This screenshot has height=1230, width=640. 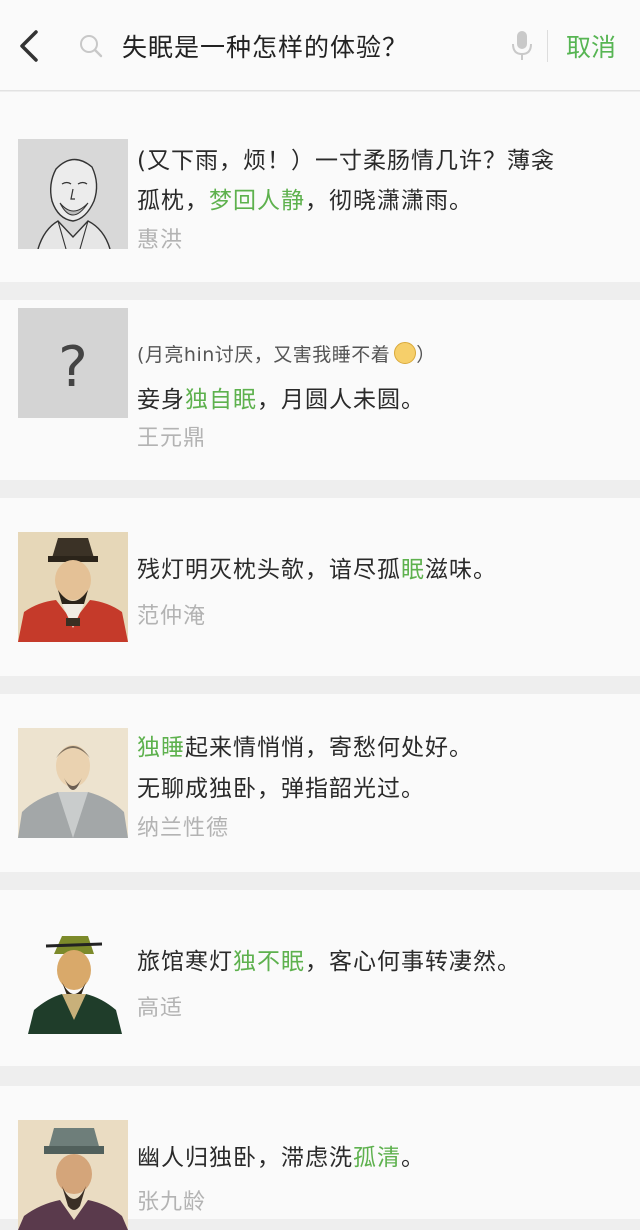 What do you see at coordinates (183, 828) in the screenshot?
I see `author-name: 纳兰性德` at bounding box center [183, 828].